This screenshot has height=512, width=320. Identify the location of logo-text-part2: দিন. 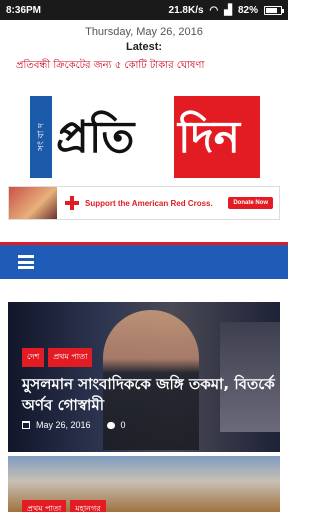
(209, 137).